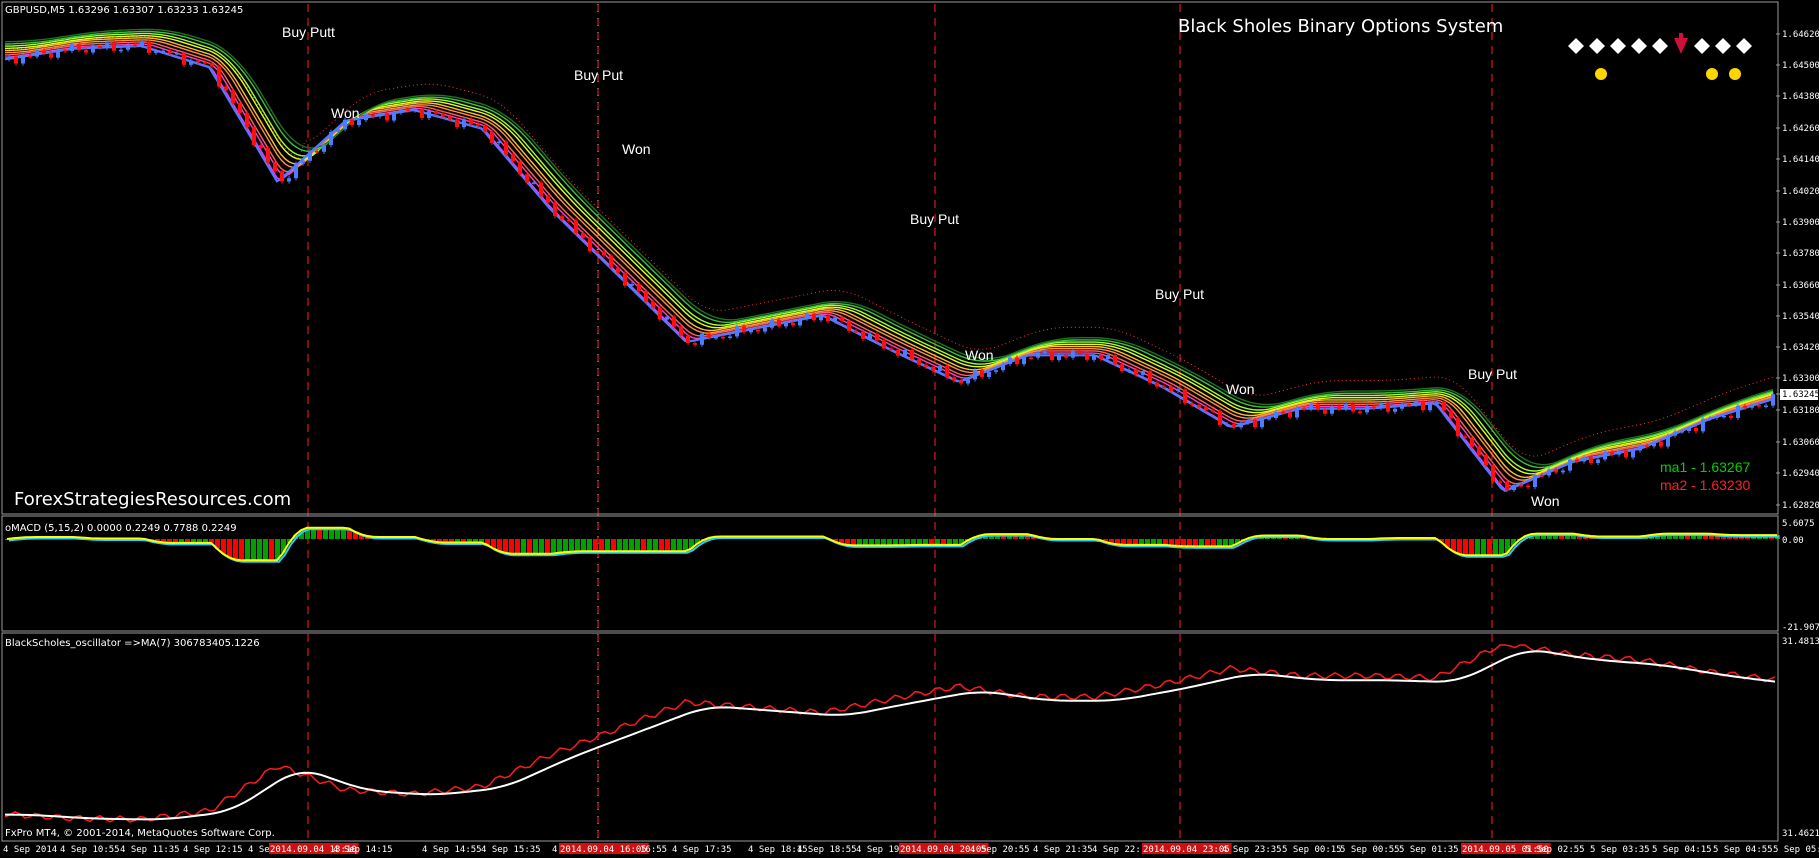 The height and width of the screenshot is (858, 1819). I want to click on price-tick-label: 1.64380, so click(1800, 97).